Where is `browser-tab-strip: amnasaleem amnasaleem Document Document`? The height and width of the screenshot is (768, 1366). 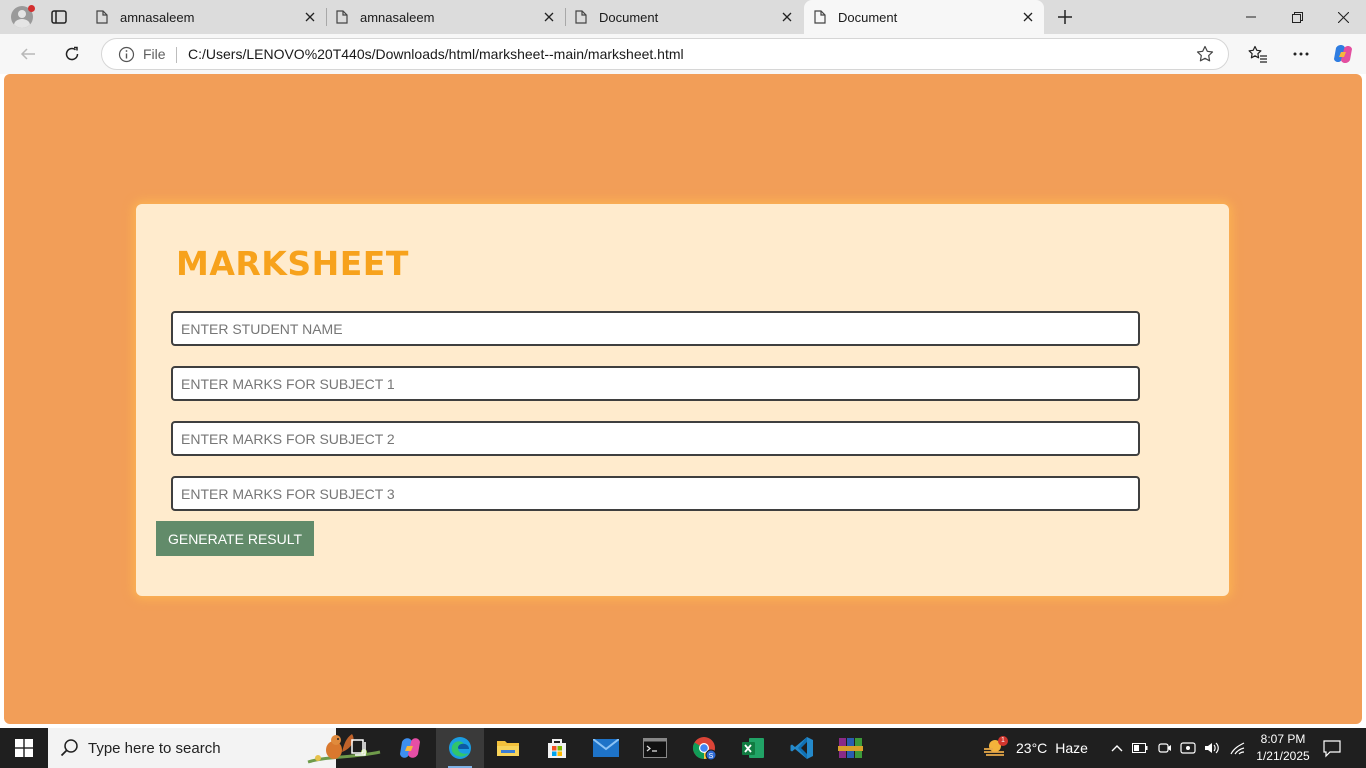 browser-tab-strip: amnasaleem amnasaleem Document Document is located at coordinates (683, 17).